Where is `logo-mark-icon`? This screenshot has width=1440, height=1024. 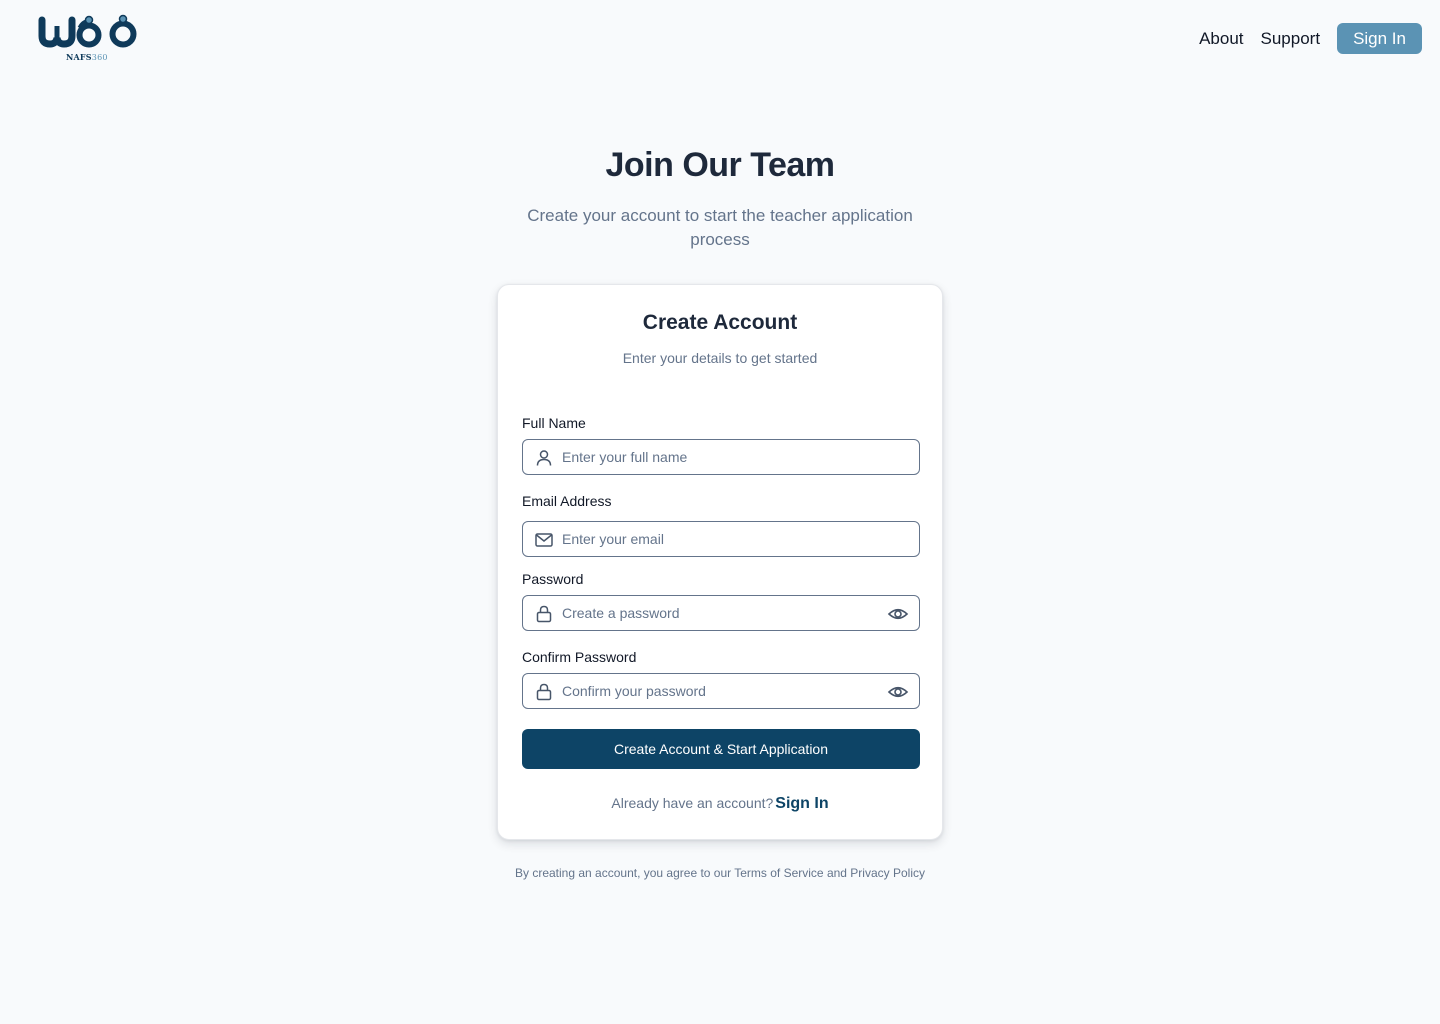
logo-mark-icon is located at coordinates (87, 31).